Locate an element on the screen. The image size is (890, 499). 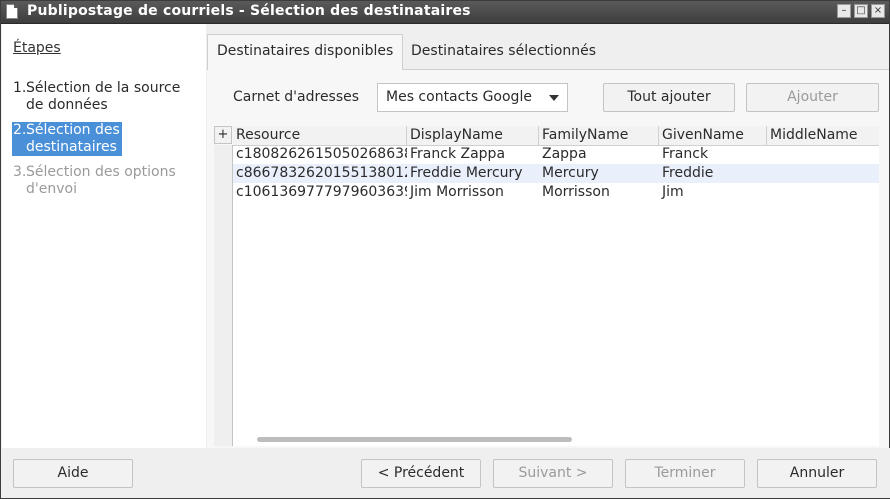
chevron-down-icon is located at coordinates (554, 98).